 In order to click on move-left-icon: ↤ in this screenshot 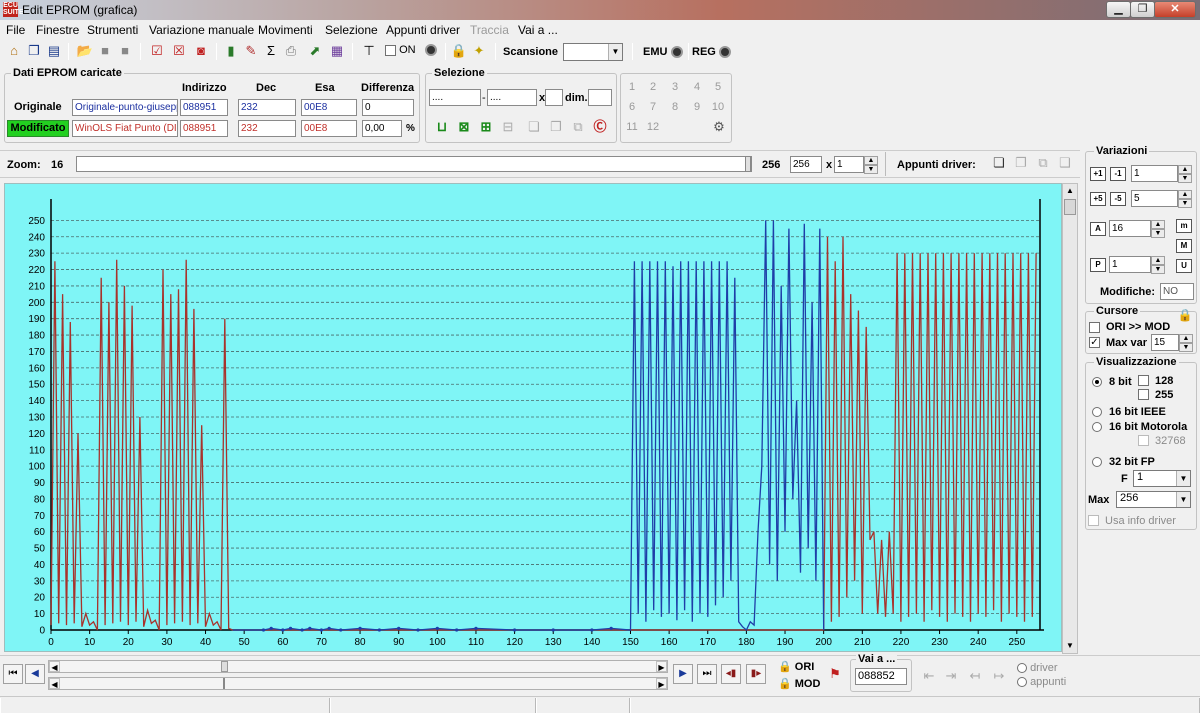, I will do `click(975, 676)`.